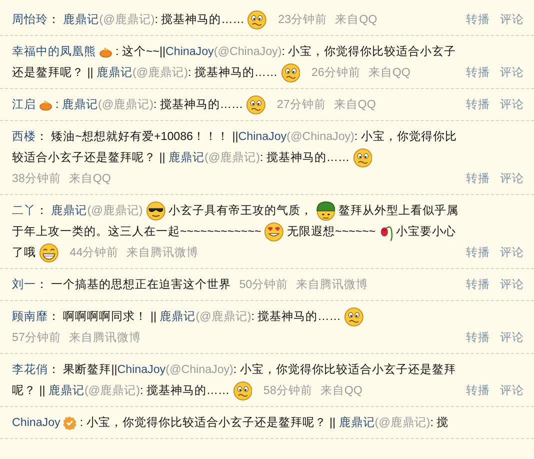 This screenshot has height=459, width=534. What do you see at coordinates (335, 72) in the screenshot?
I see `post-time: 26分钟前` at bounding box center [335, 72].